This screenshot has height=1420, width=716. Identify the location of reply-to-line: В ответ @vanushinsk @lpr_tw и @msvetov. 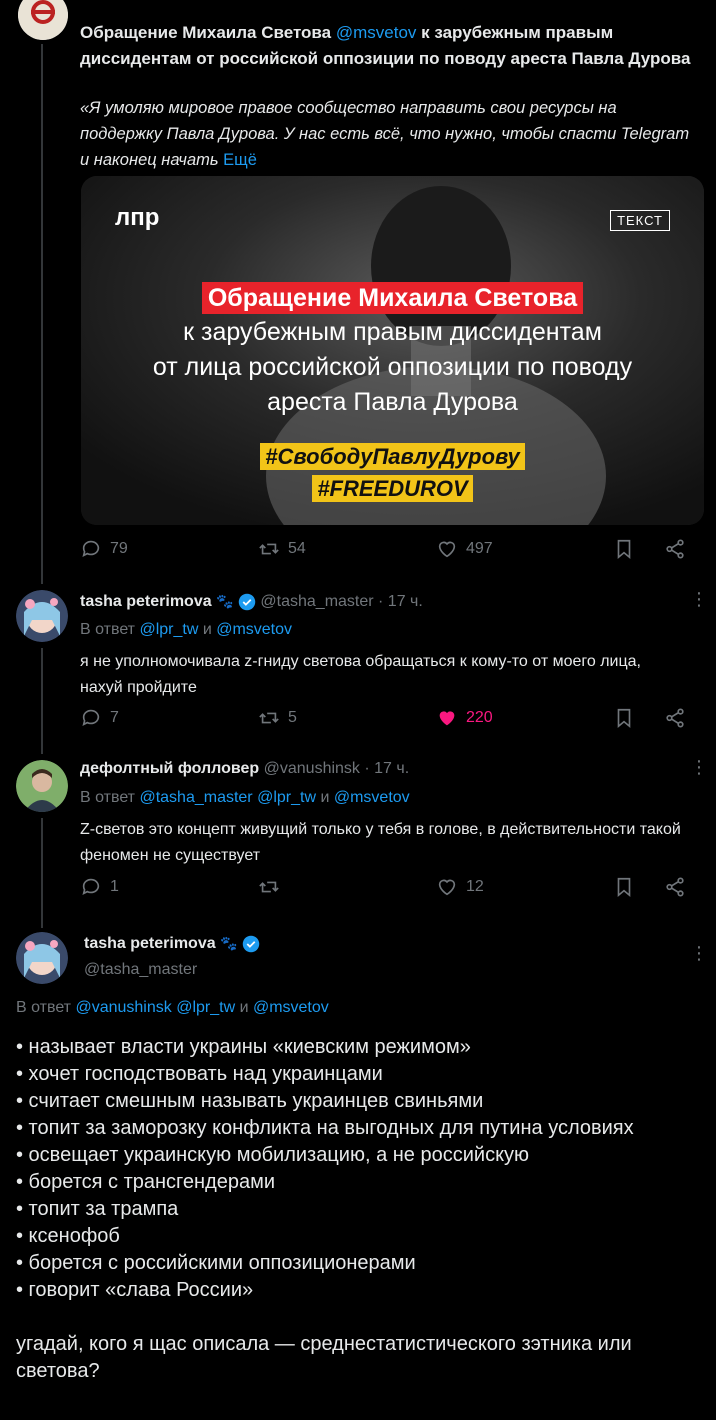
(366, 1008).